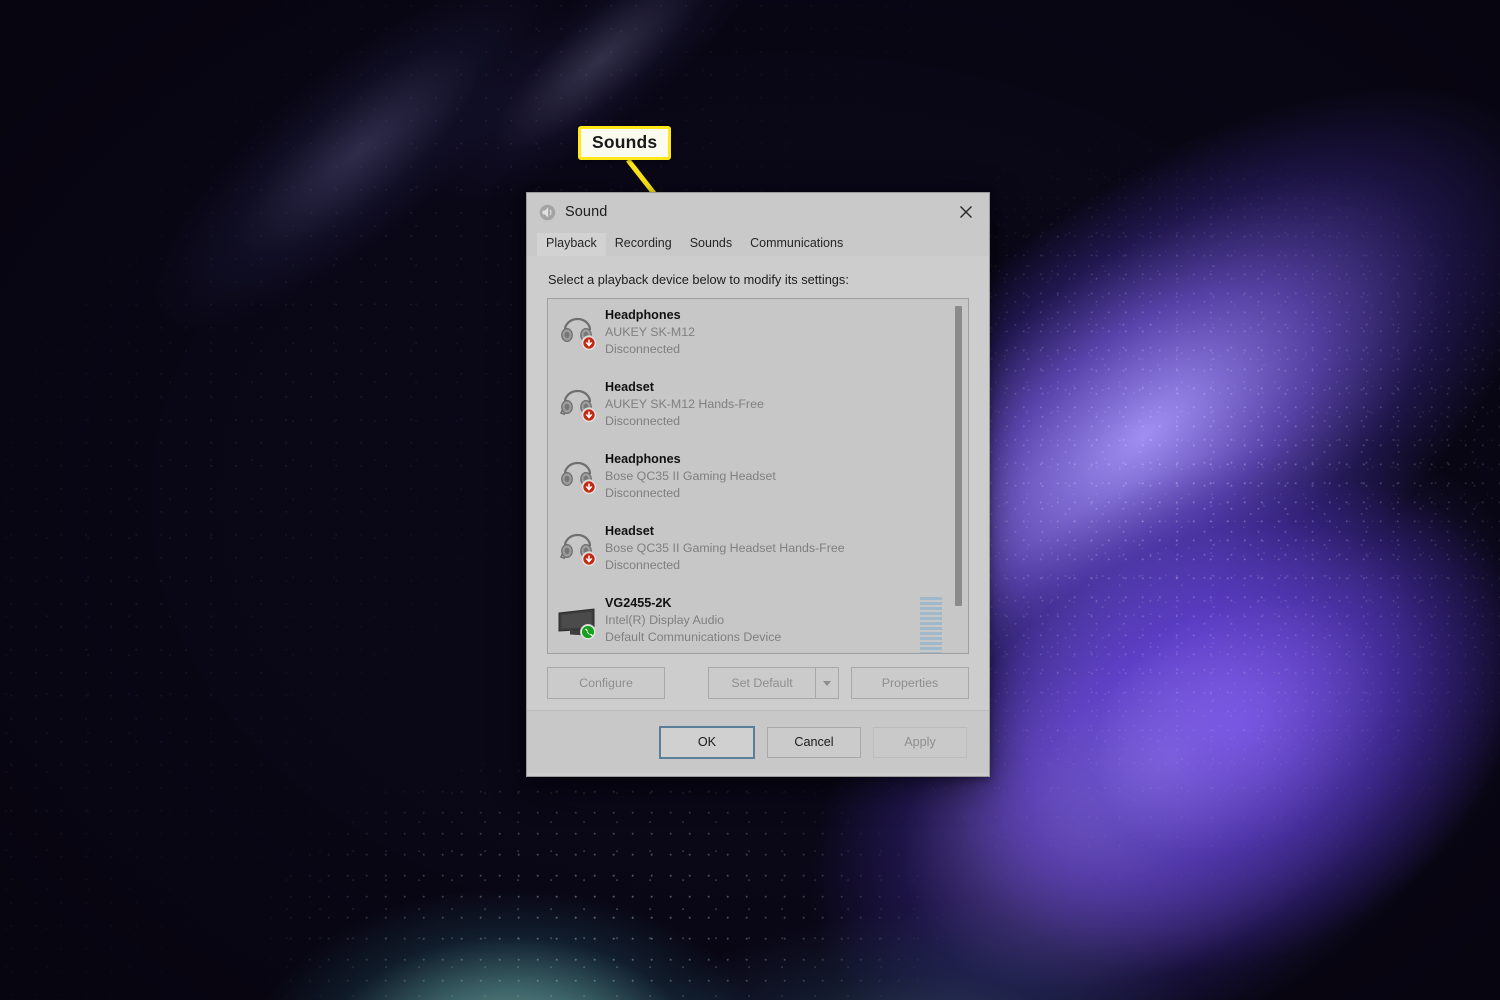 The image size is (1500, 1000). What do you see at coordinates (638, 603) in the screenshot?
I see `device-name: VG2455-2K` at bounding box center [638, 603].